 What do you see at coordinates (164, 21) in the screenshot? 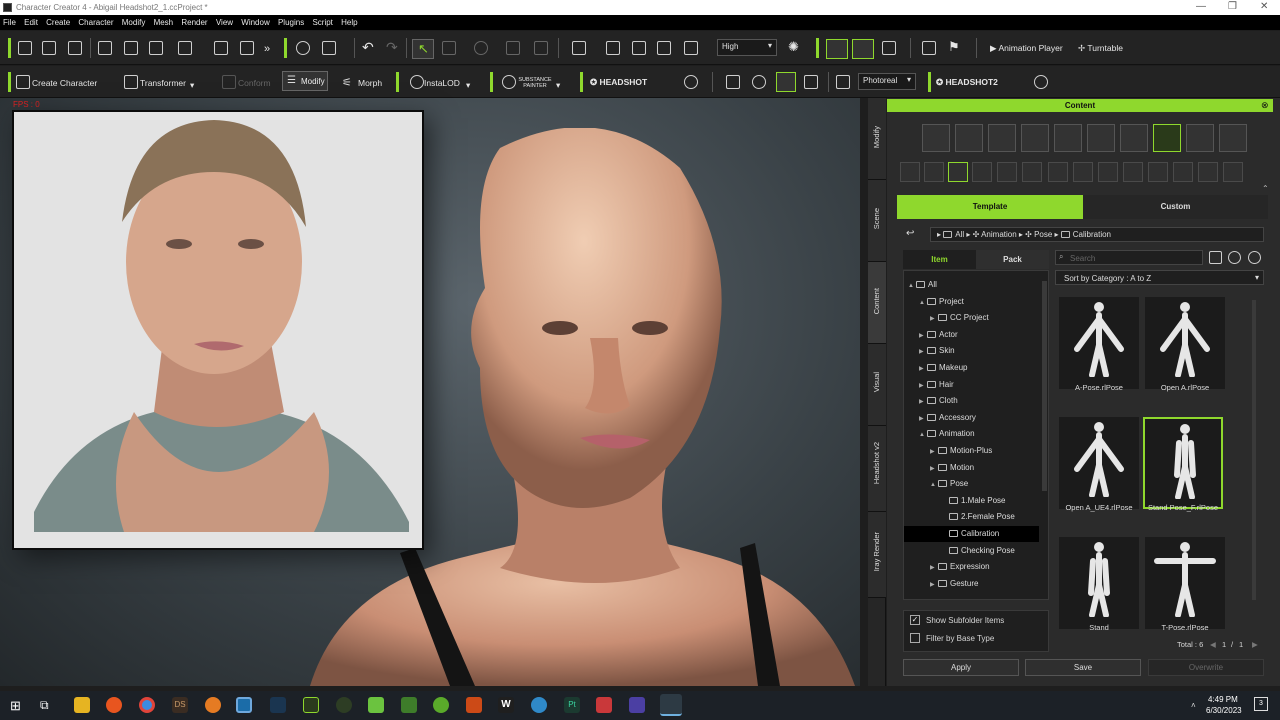
I see `menu-mesh: Mesh` at bounding box center [164, 21].